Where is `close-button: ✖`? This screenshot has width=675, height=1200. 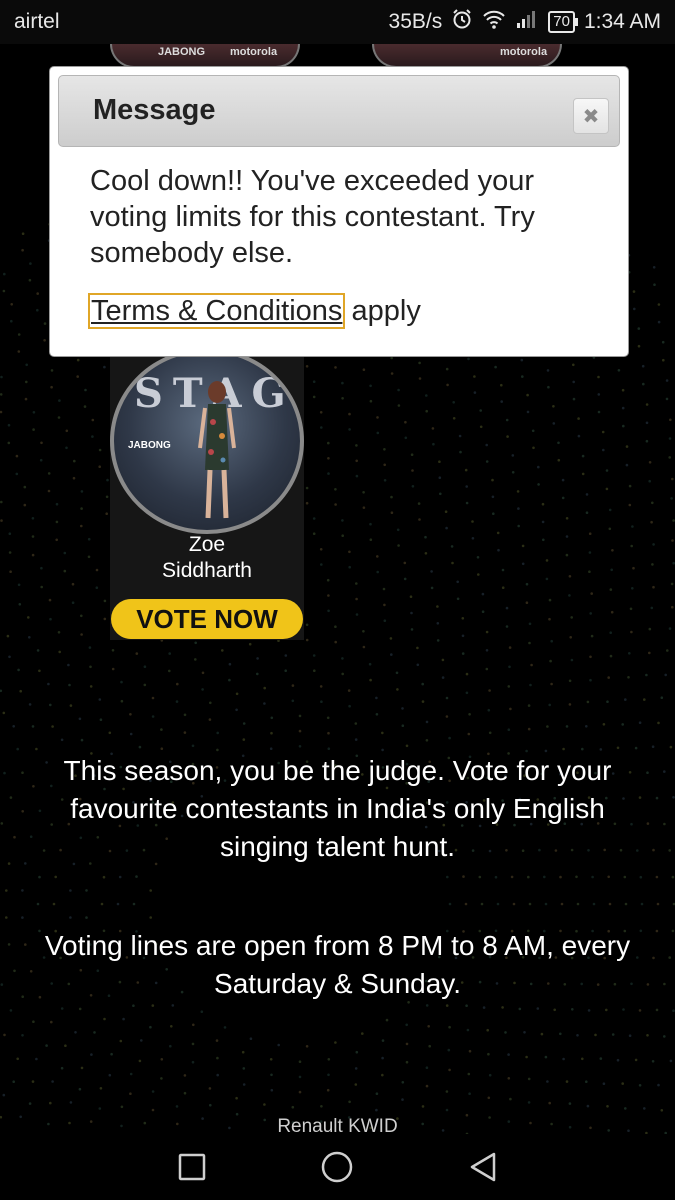 close-button: ✖ is located at coordinates (591, 116).